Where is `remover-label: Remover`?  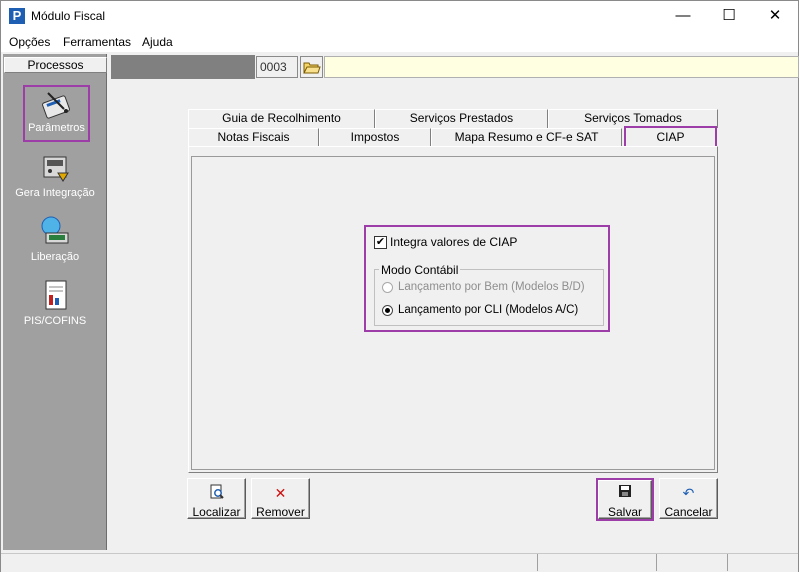 remover-label: Remover is located at coordinates (280, 512).